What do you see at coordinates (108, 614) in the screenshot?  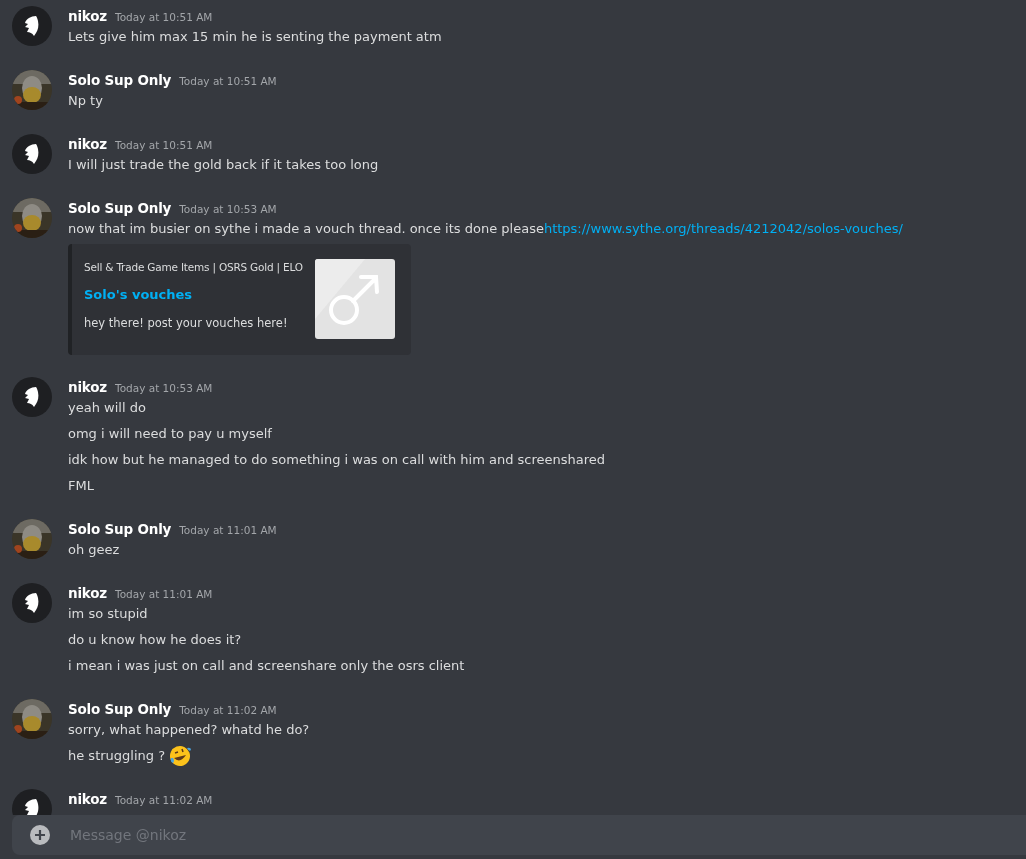 I see `message-text: im so stupid` at bounding box center [108, 614].